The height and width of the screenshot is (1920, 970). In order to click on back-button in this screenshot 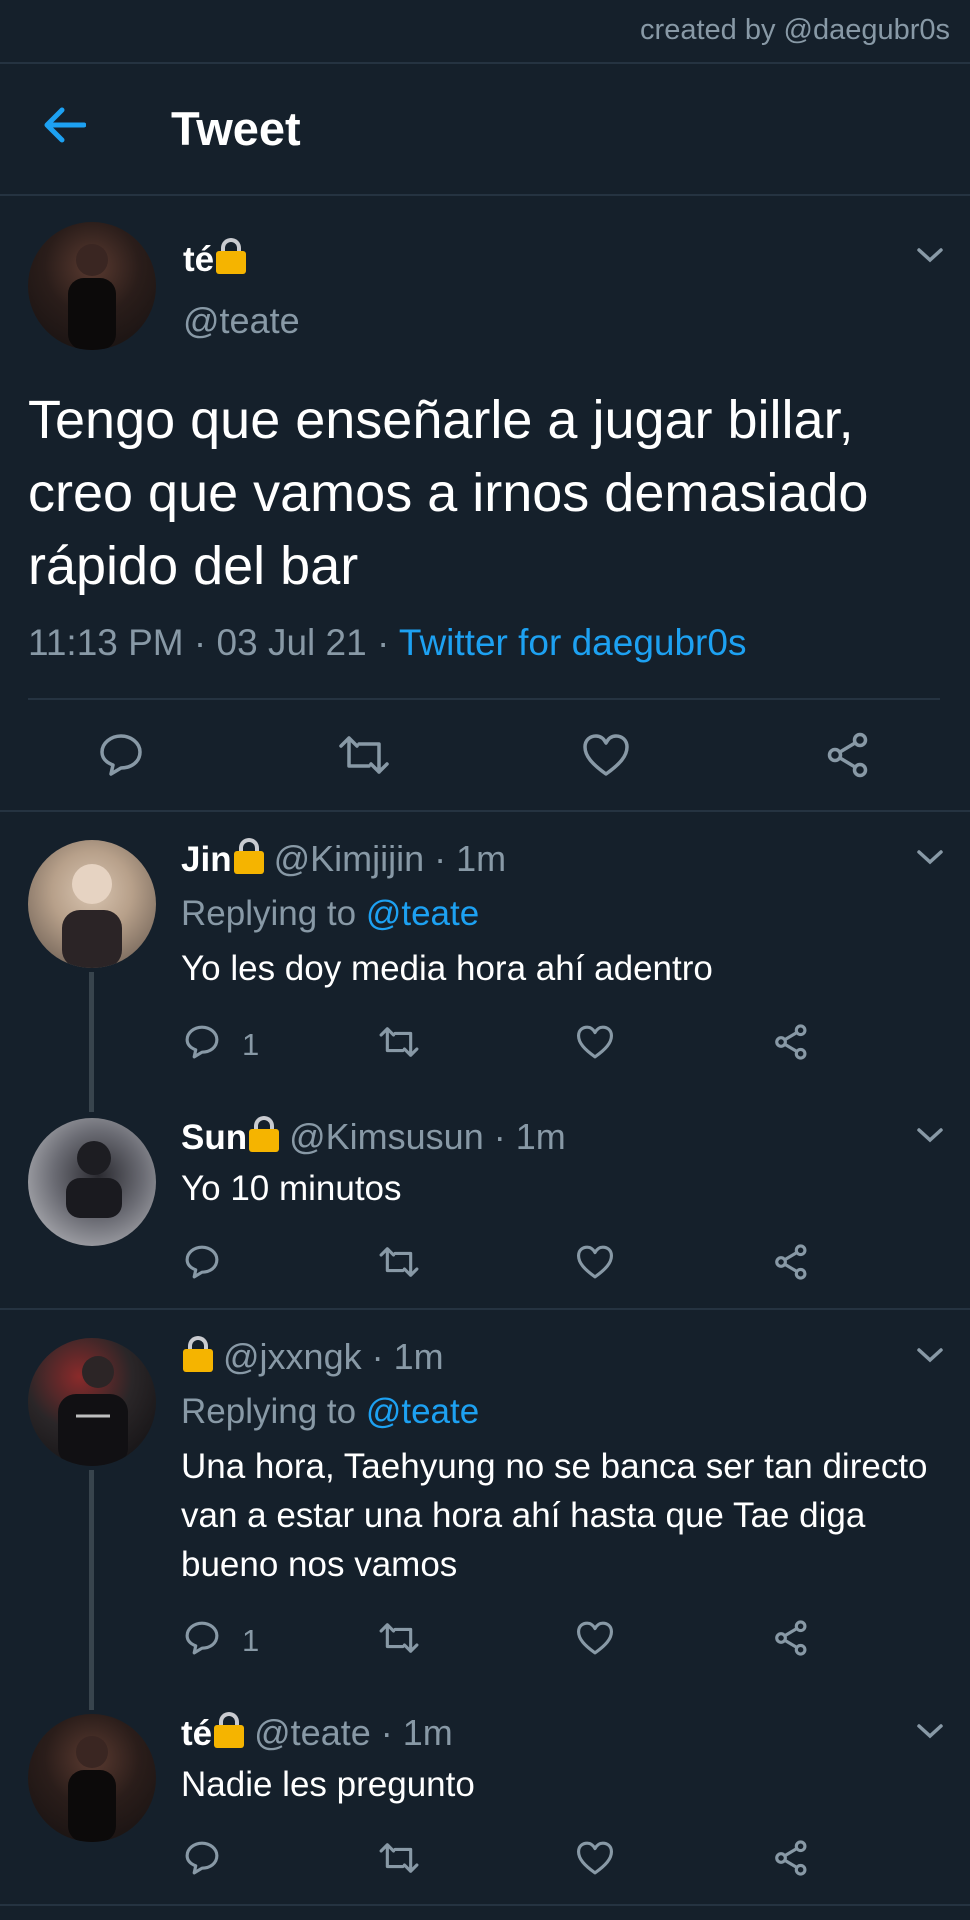, I will do `click(64, 127)`.